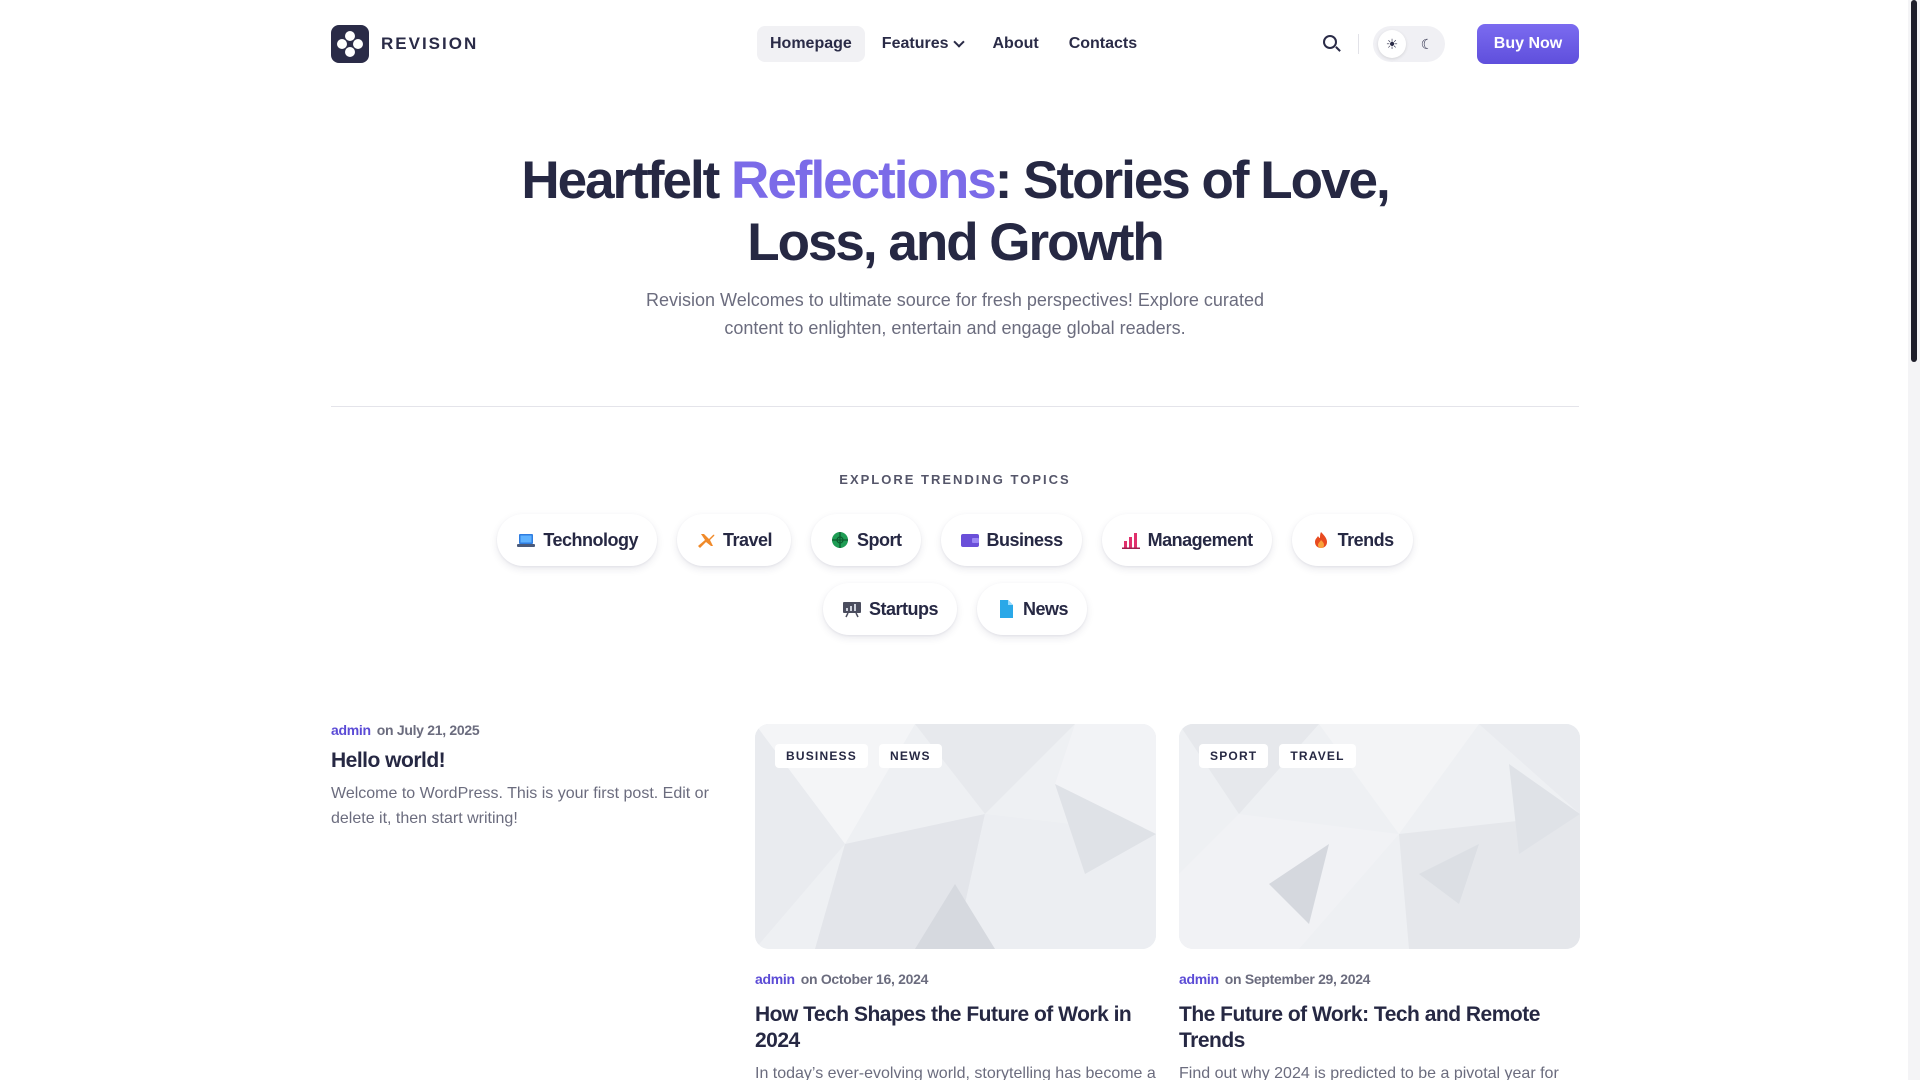 This screenshot has width=1920, height=1080. I want to click on main-nav: Homepage Features About Contacts, so click(953, 44).